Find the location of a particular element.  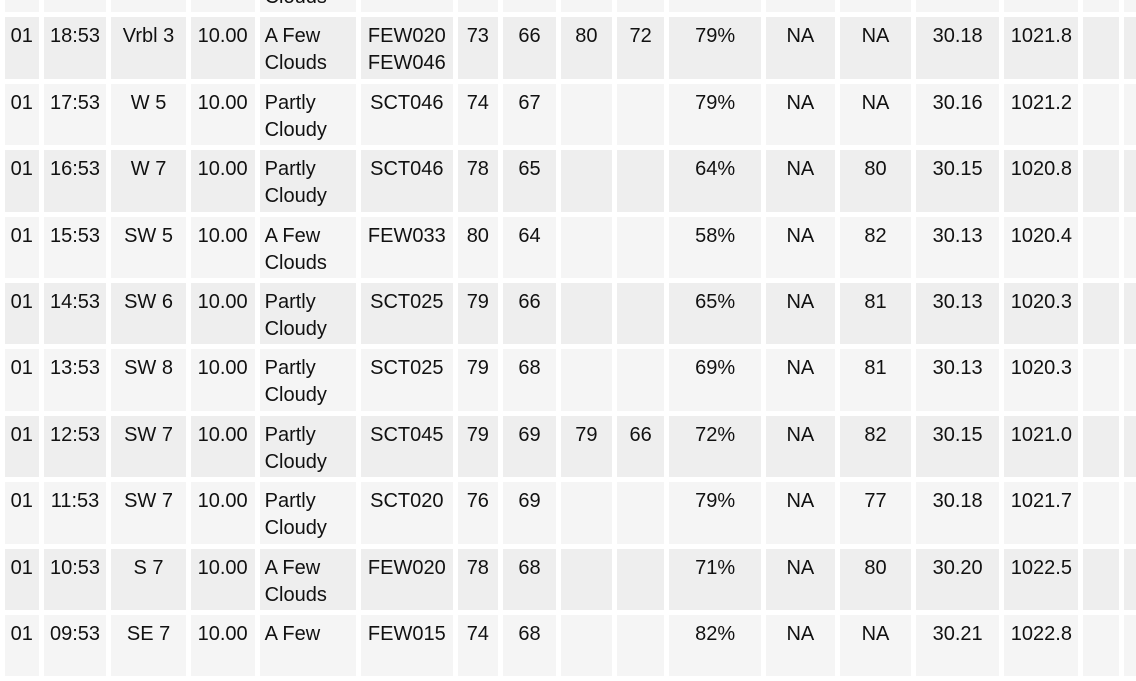

sea-level-pressure-cell is located at coordinates (1041, 6).